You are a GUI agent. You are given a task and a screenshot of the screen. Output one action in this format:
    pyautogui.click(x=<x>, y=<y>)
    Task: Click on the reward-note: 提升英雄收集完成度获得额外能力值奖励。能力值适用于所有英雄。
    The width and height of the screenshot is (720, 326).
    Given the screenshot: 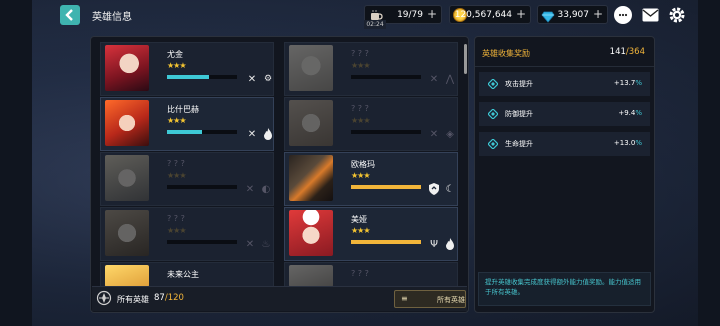 What is the action you would take?
    pyautogui.click(x=564, y=289)
    